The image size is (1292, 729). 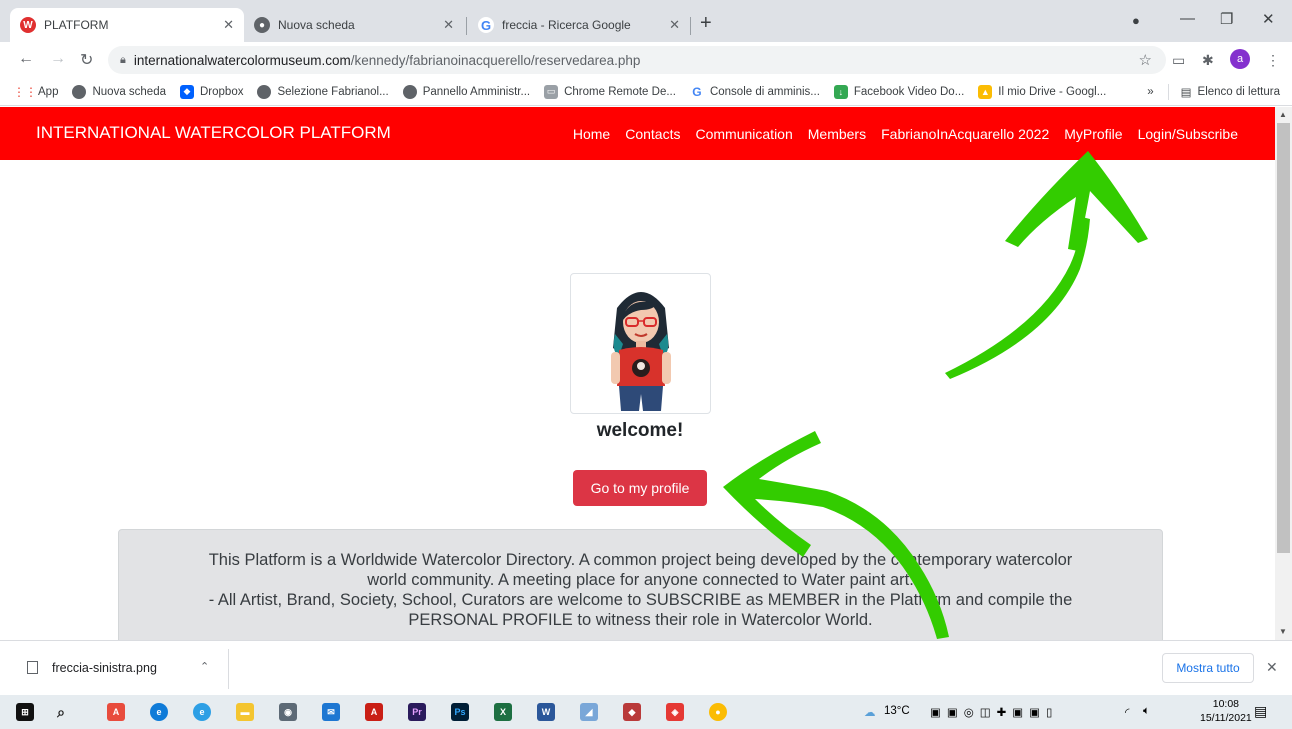 What do you see at coordinates (25, 712) in the screenshot?
I see `windows-start-icon: ⊞` at bounding box center [25, 712].